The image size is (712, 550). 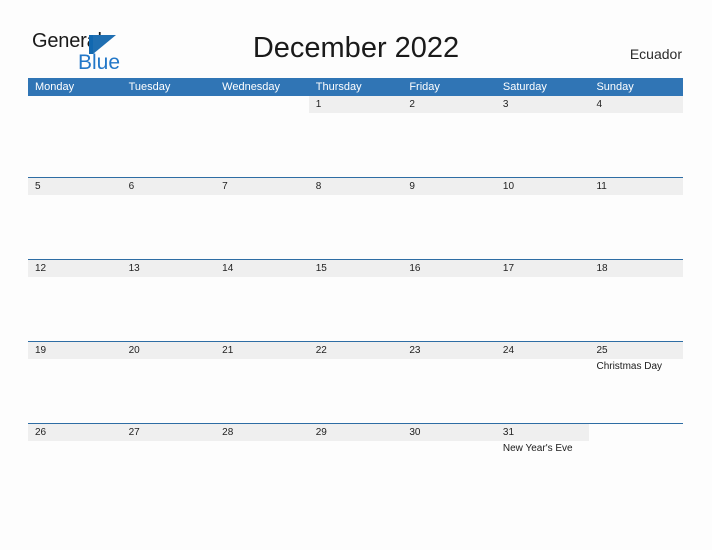 I want to click on week-cells: 19 20 21 22 23 24 25 Christmas Day, so click(x=356, y=382).